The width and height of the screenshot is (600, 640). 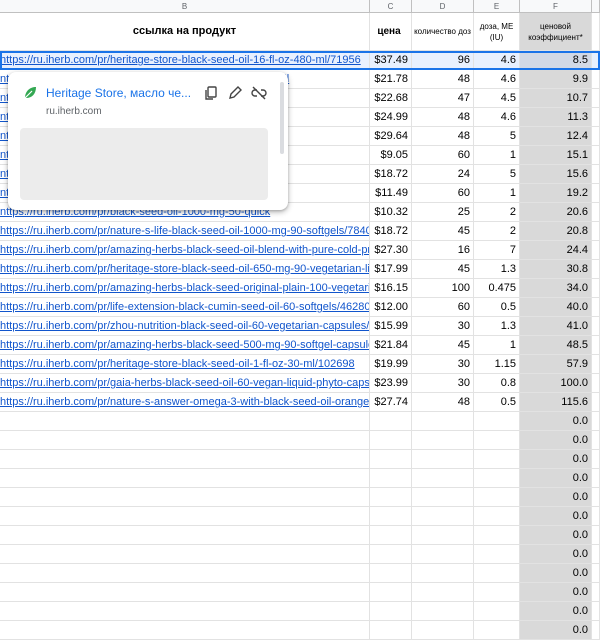 I want to click on coefficient-cell: 48.5, so click(x=556, y=345).